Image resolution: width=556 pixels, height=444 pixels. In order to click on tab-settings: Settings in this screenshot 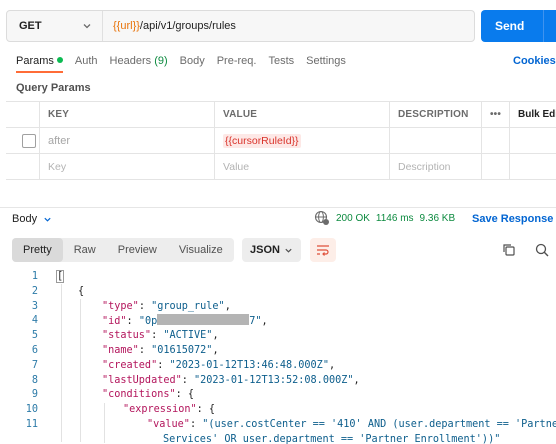, I will do `click(326, 61)`.